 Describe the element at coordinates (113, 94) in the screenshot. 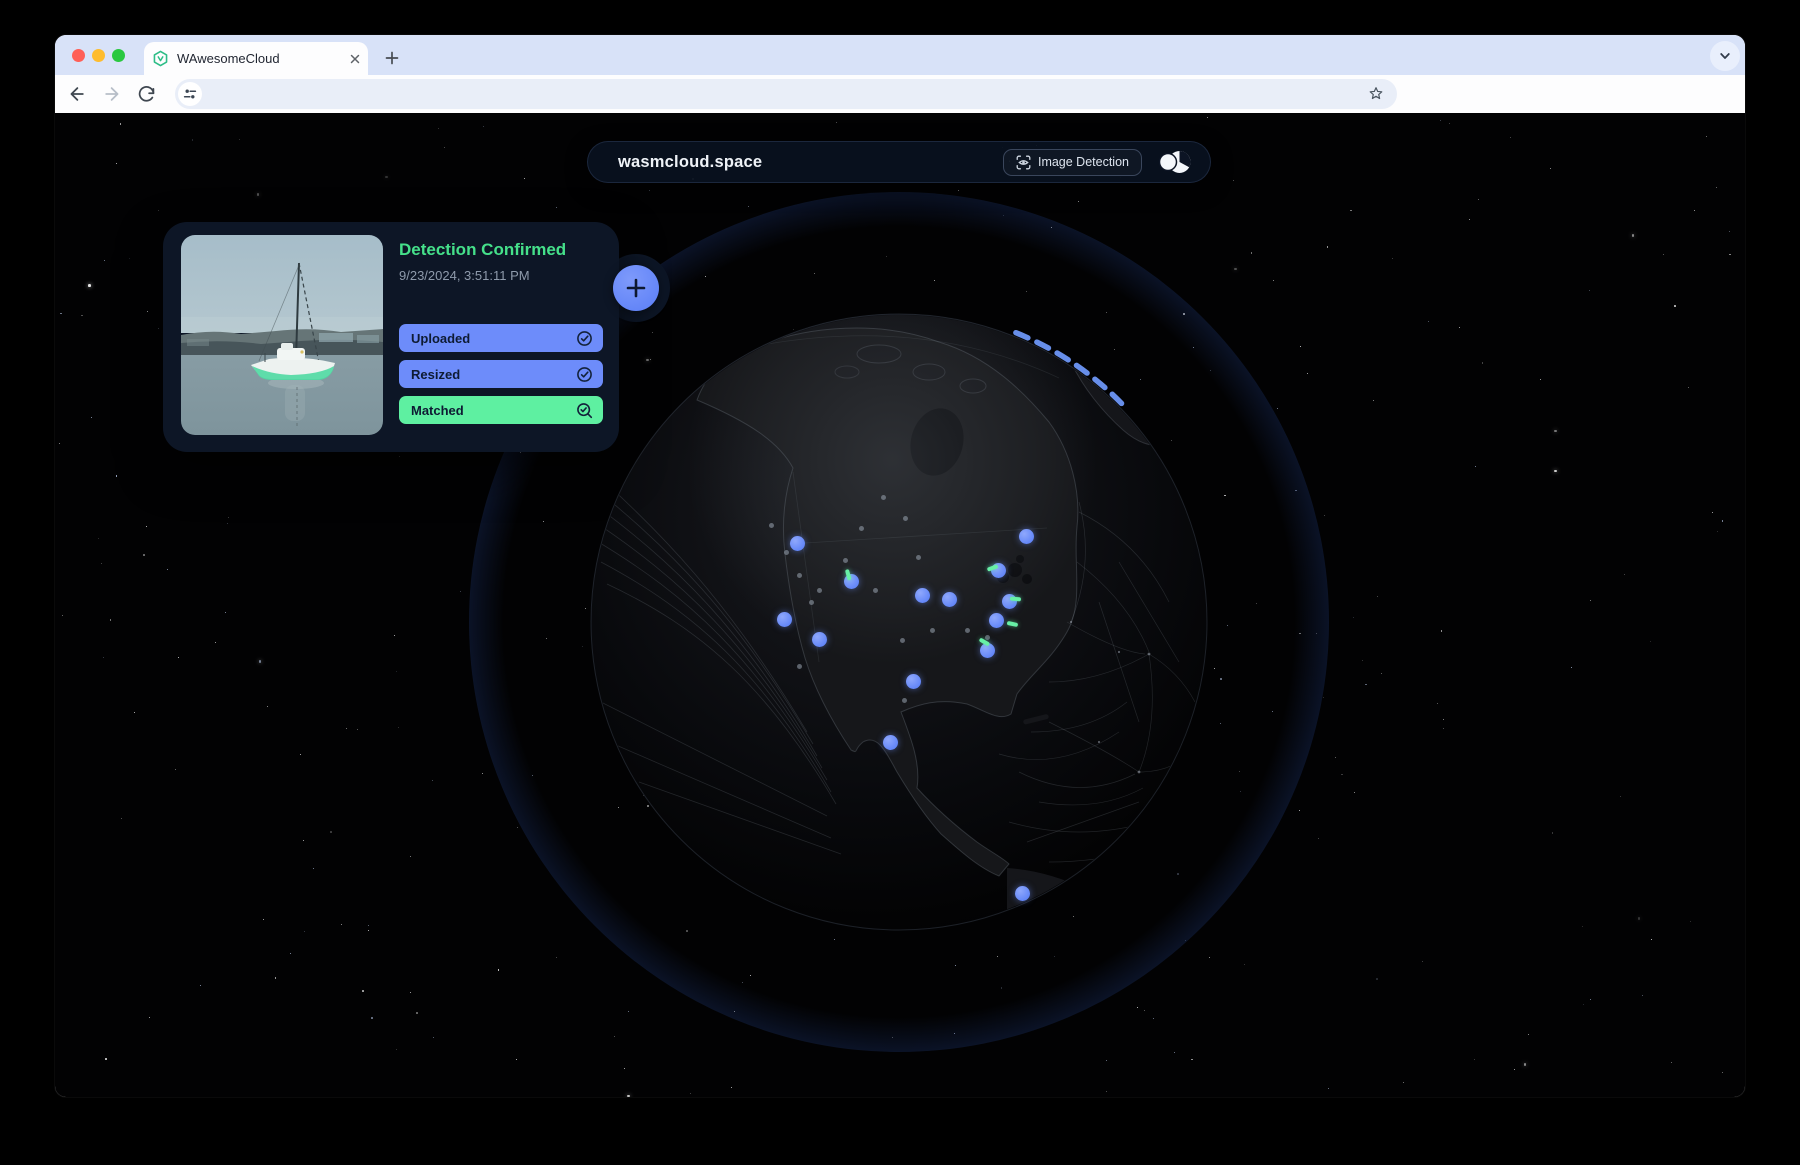

I see `forward-button` at that location.